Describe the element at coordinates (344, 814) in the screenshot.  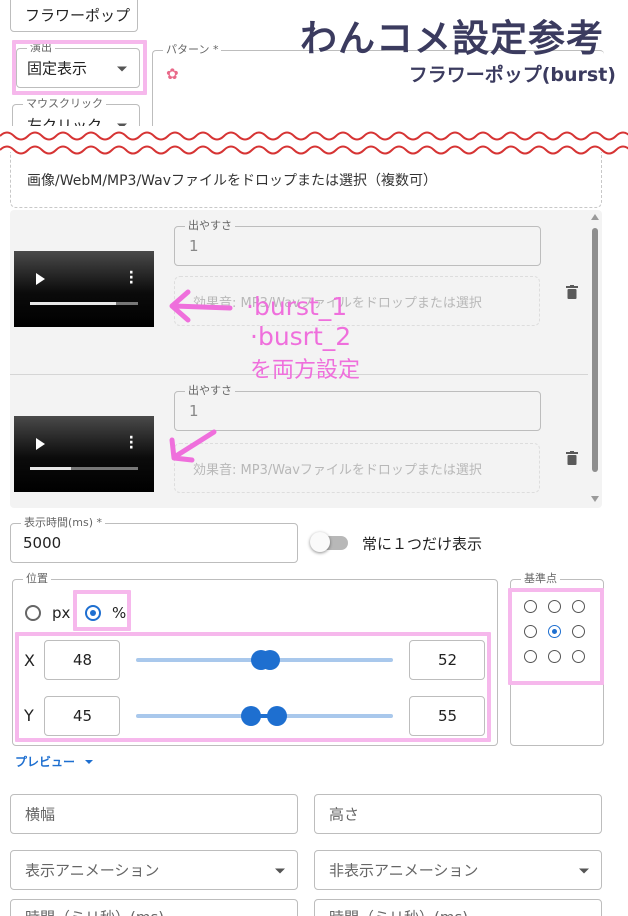
I see `height-placeholder: 高さ` at that location.